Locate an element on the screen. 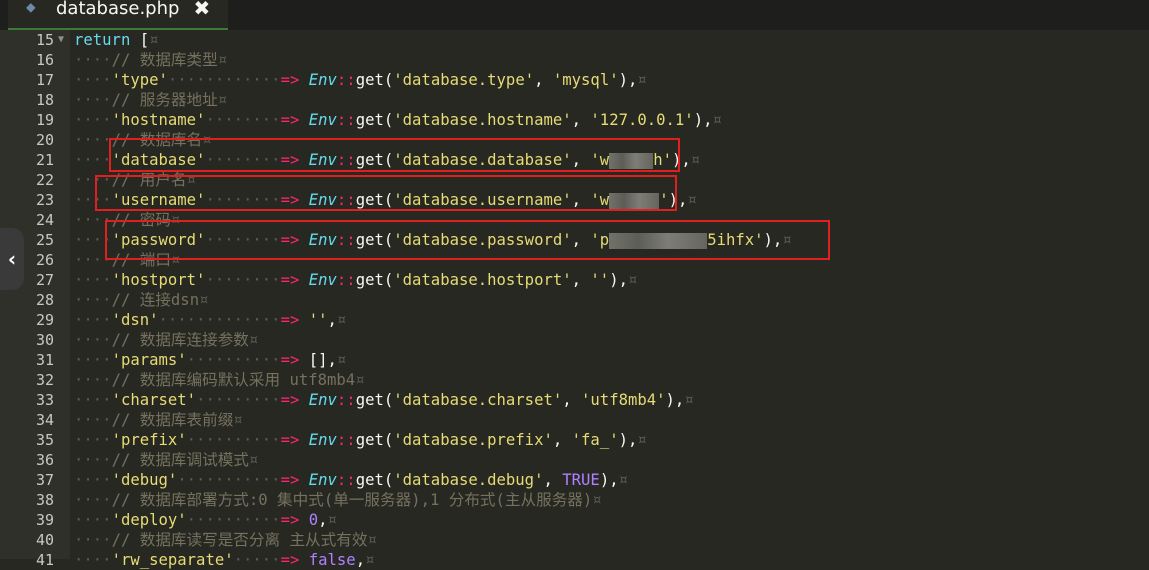  code-token: ··········· is located at coordinates (229, 480).